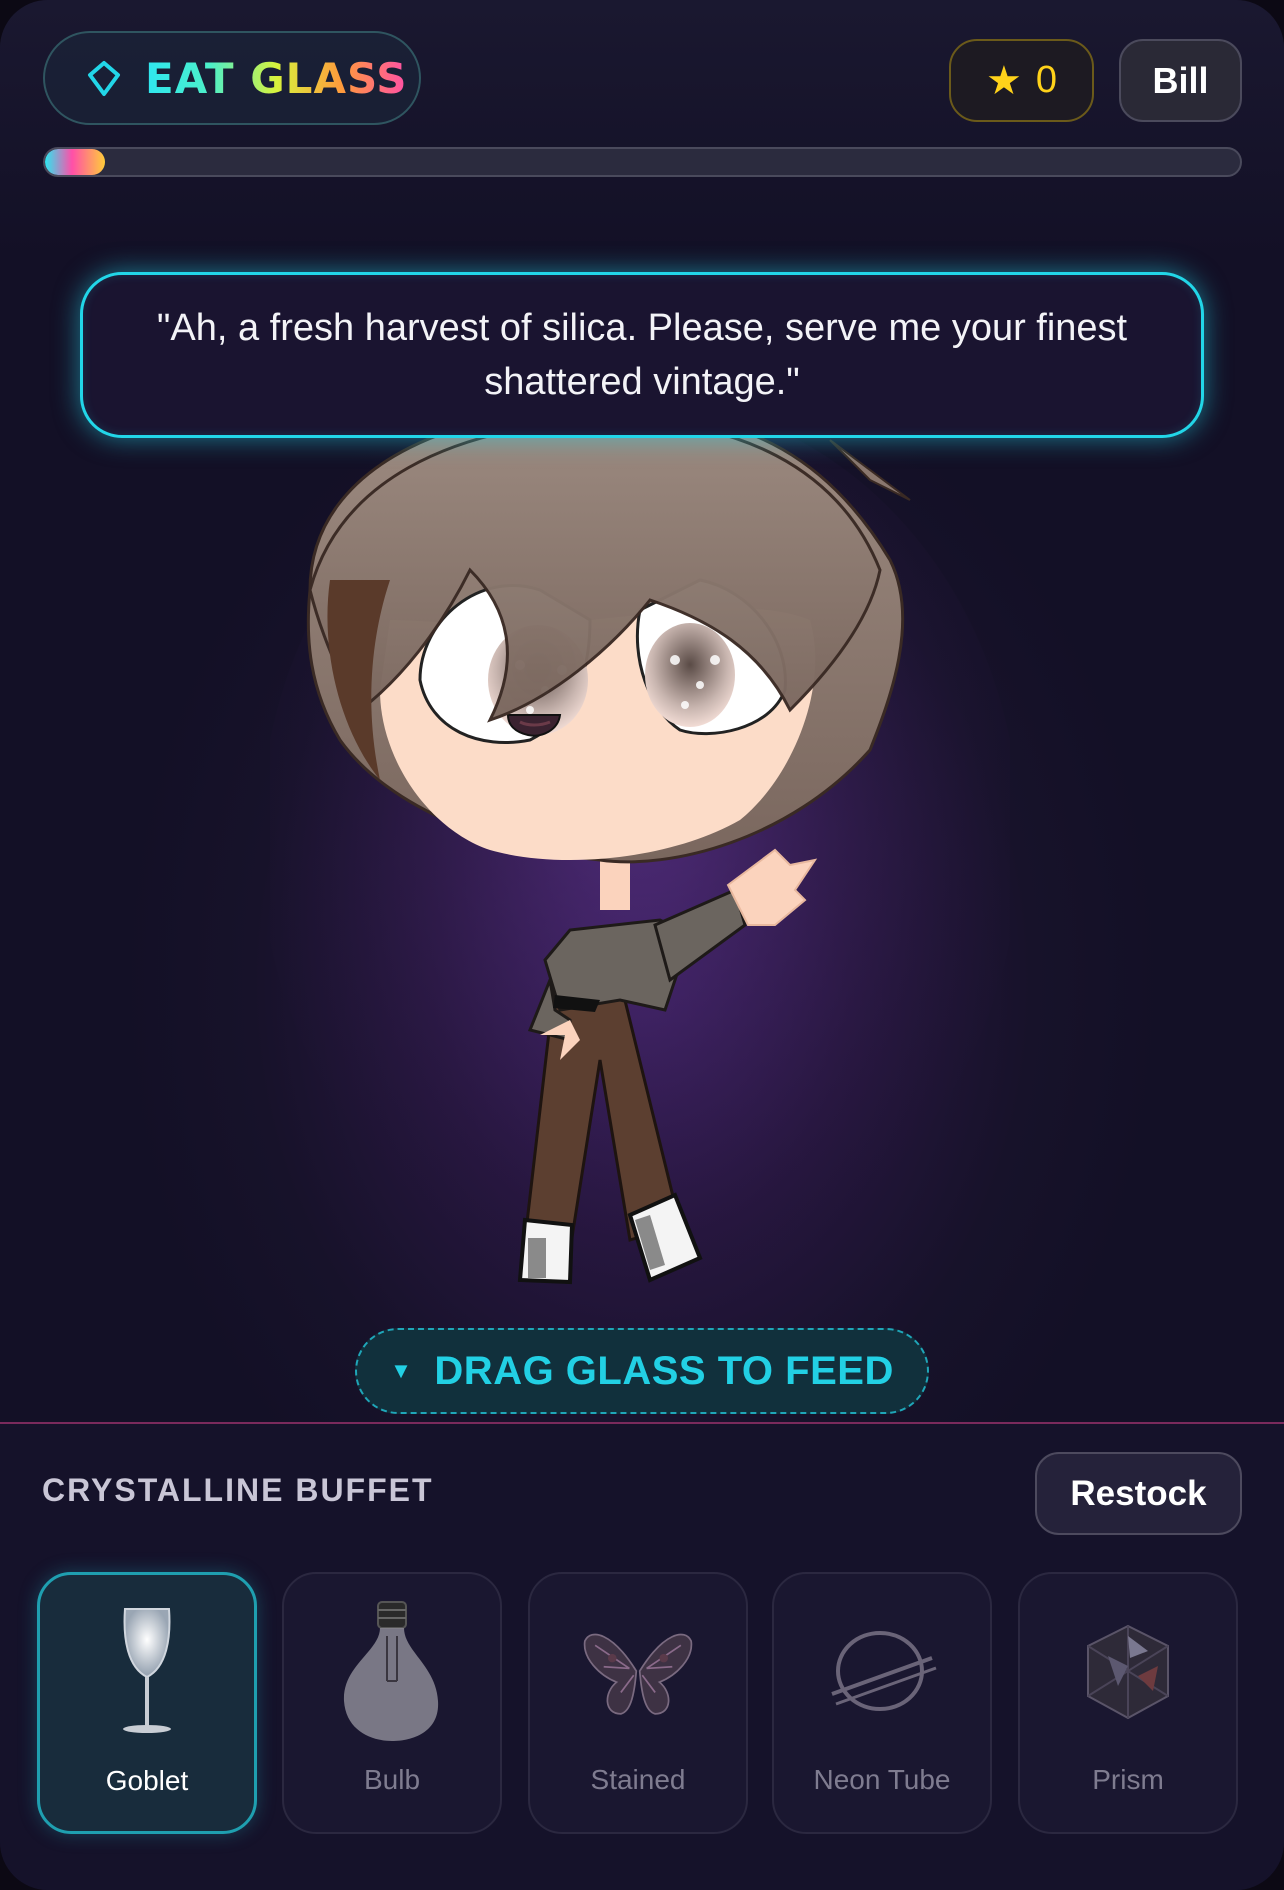 Image resolution: width=1284 pixels, height=1890 pixels. What do you see at coordinates (392, 1671) in the screenshot?
I see `bulb-icon` at bounding box center [392, 1671].